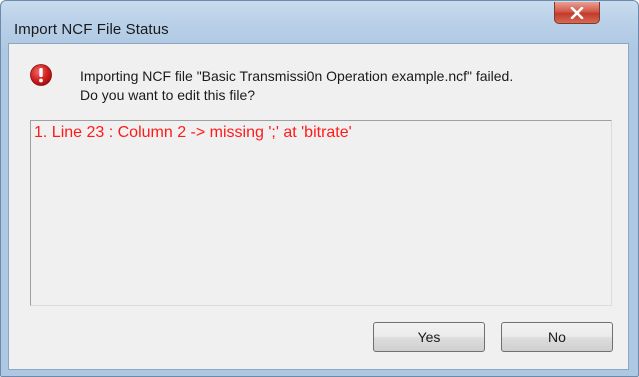  I want to click on message-line-2: Do you want to edit this file?, so click(168, 95).